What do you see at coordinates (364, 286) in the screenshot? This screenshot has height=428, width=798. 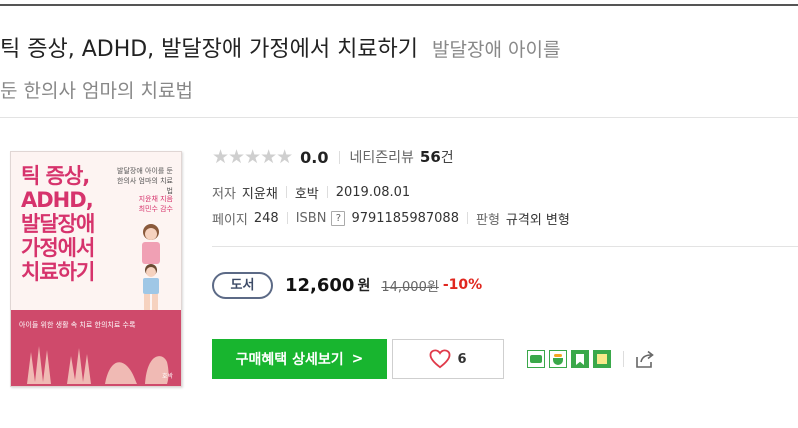 I see `price-unit: 원` at bounding box center [364, 286].